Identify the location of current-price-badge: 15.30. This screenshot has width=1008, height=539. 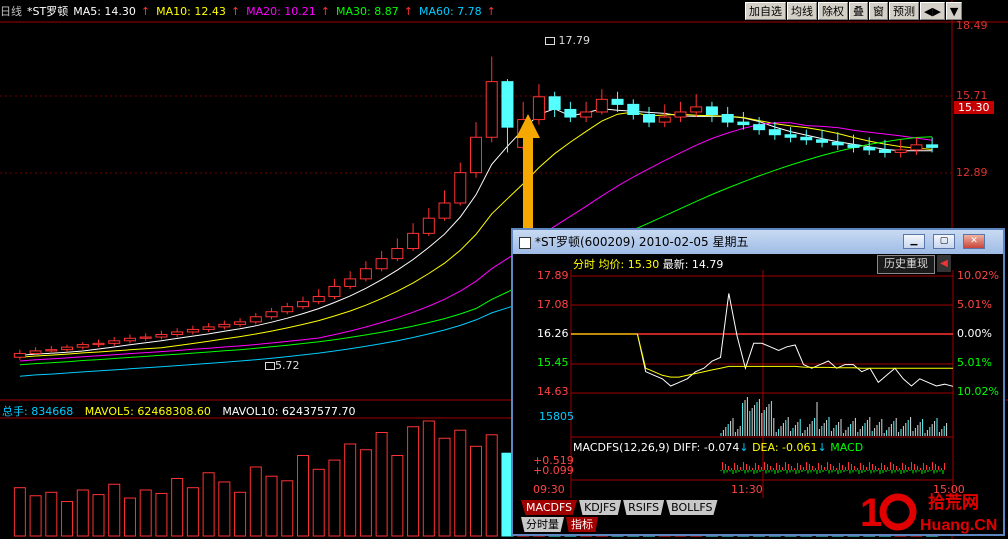
(974, 107).